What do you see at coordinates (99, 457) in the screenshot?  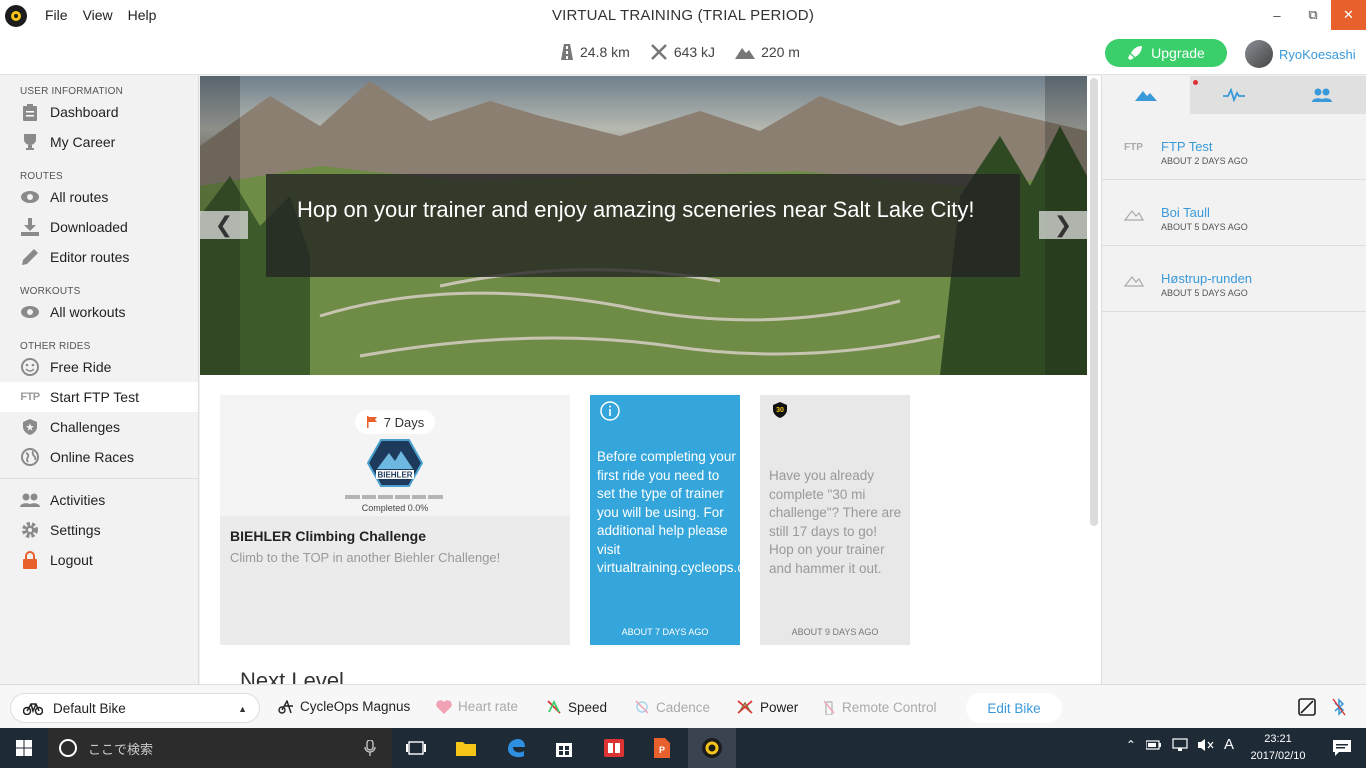 I see `sidebar-item-online-races: Online Races` at bounding box center [99, 457].